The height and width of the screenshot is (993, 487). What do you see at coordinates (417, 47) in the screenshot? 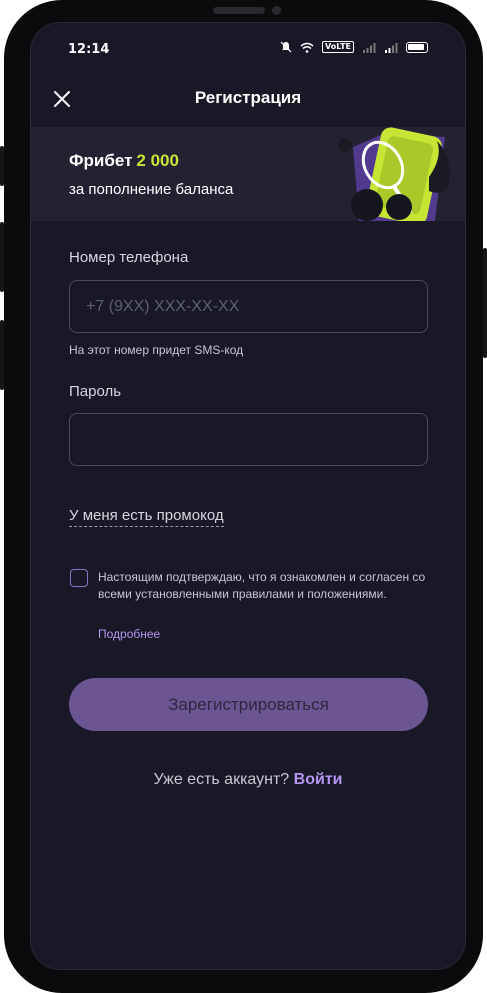
I see `battery-icon` at bounding box center [417, 47].